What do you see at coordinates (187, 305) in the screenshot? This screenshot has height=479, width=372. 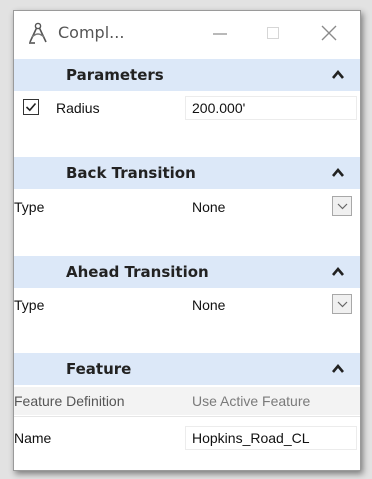 I see `ahead-transition-type-row: Type None` at bounding box center [187, 305].